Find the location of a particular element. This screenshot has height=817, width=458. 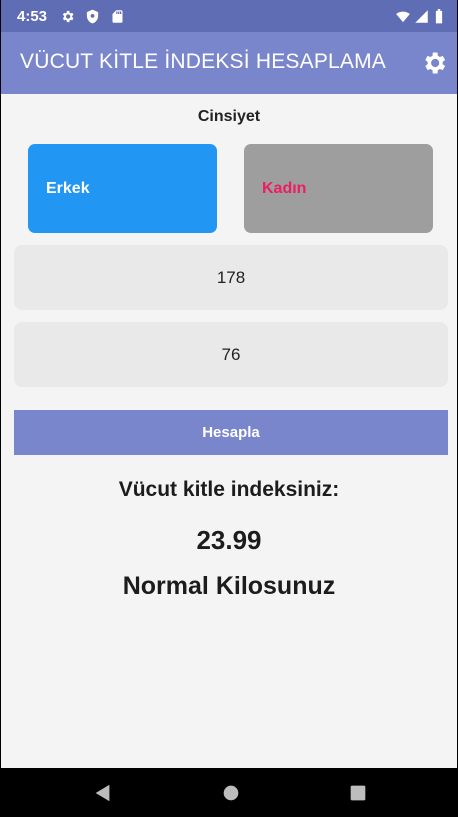

result-value: 23.99 is located at coordinates (229, 540).